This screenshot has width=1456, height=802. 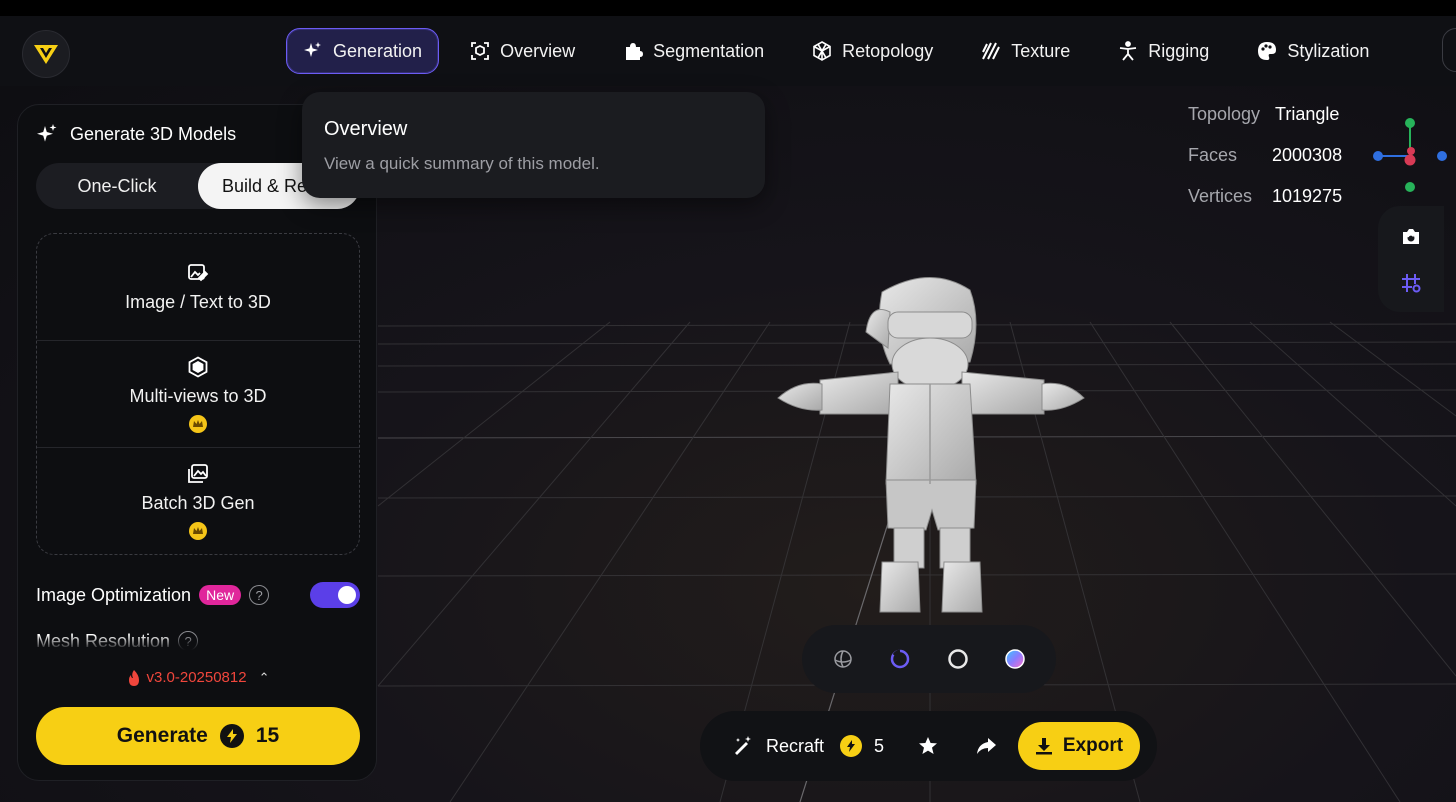 I want to click on model-action-bar: Recraft 5 Export, so click(x=928, y=746).